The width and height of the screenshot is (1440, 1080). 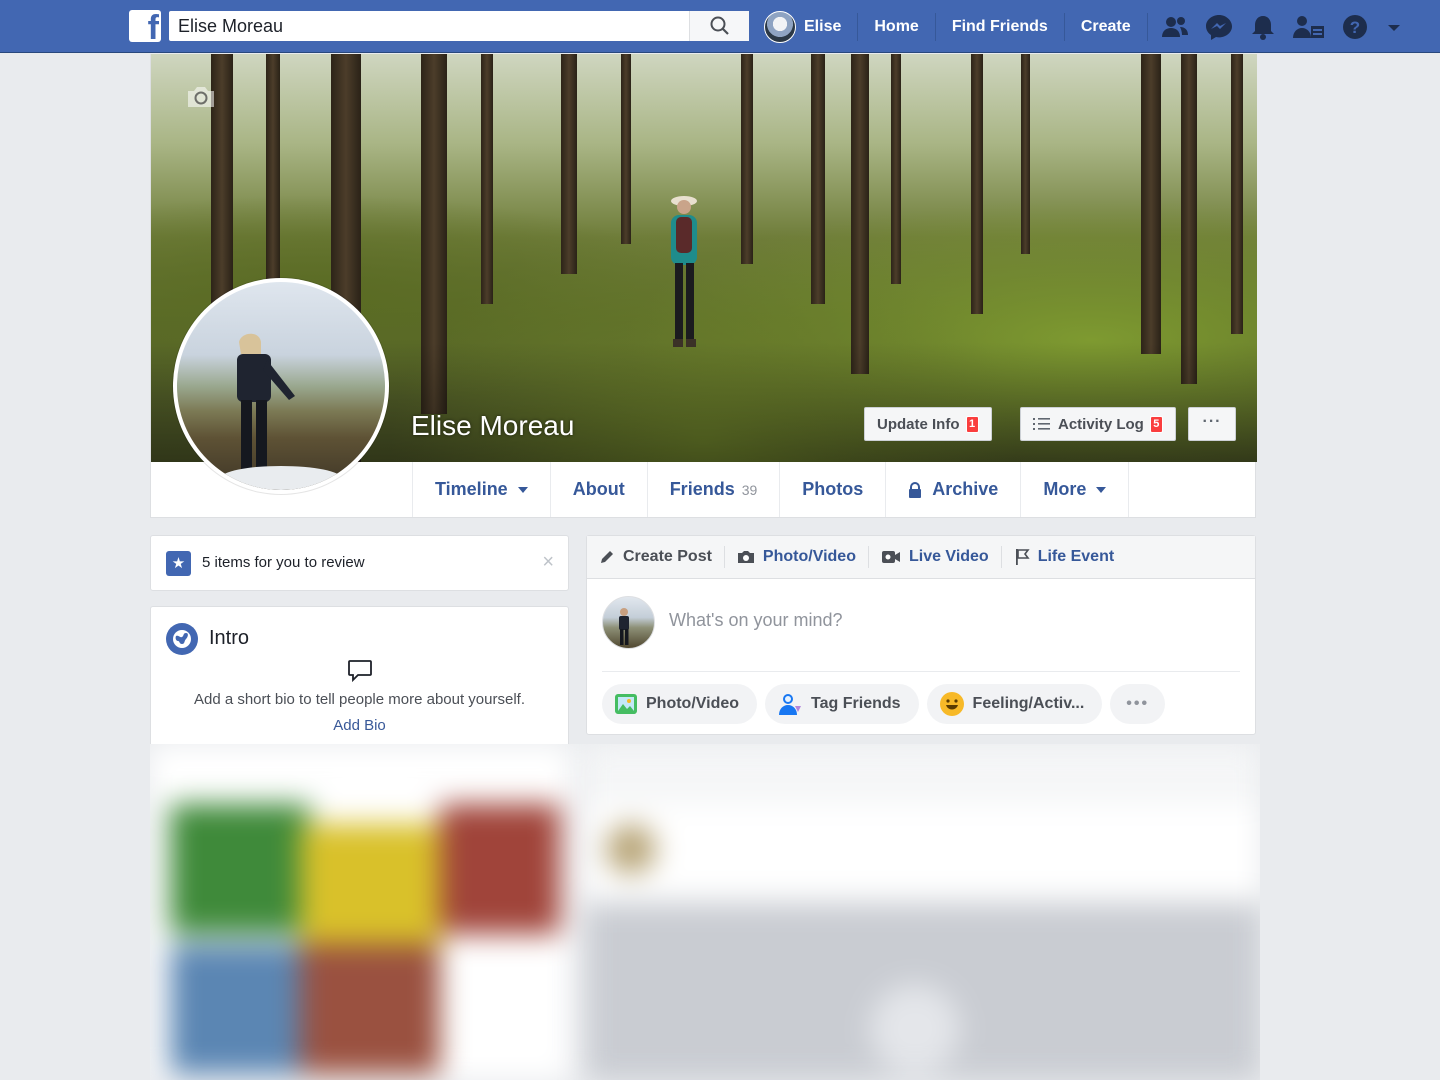 I want to click on tab-friends: Friends 39, so click(x=714, y=489).